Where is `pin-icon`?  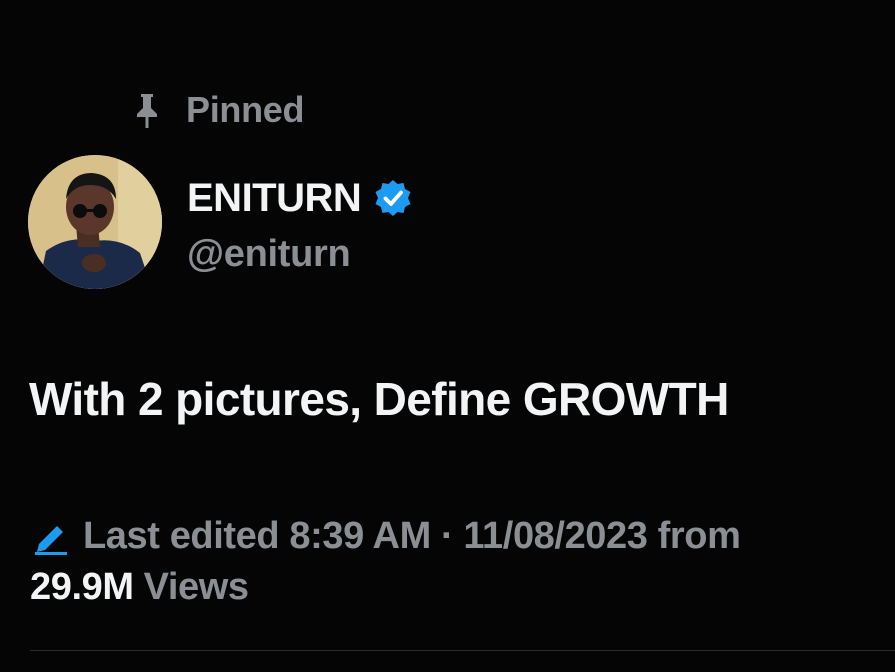 pin-icon is located at coordinates (147, 110).